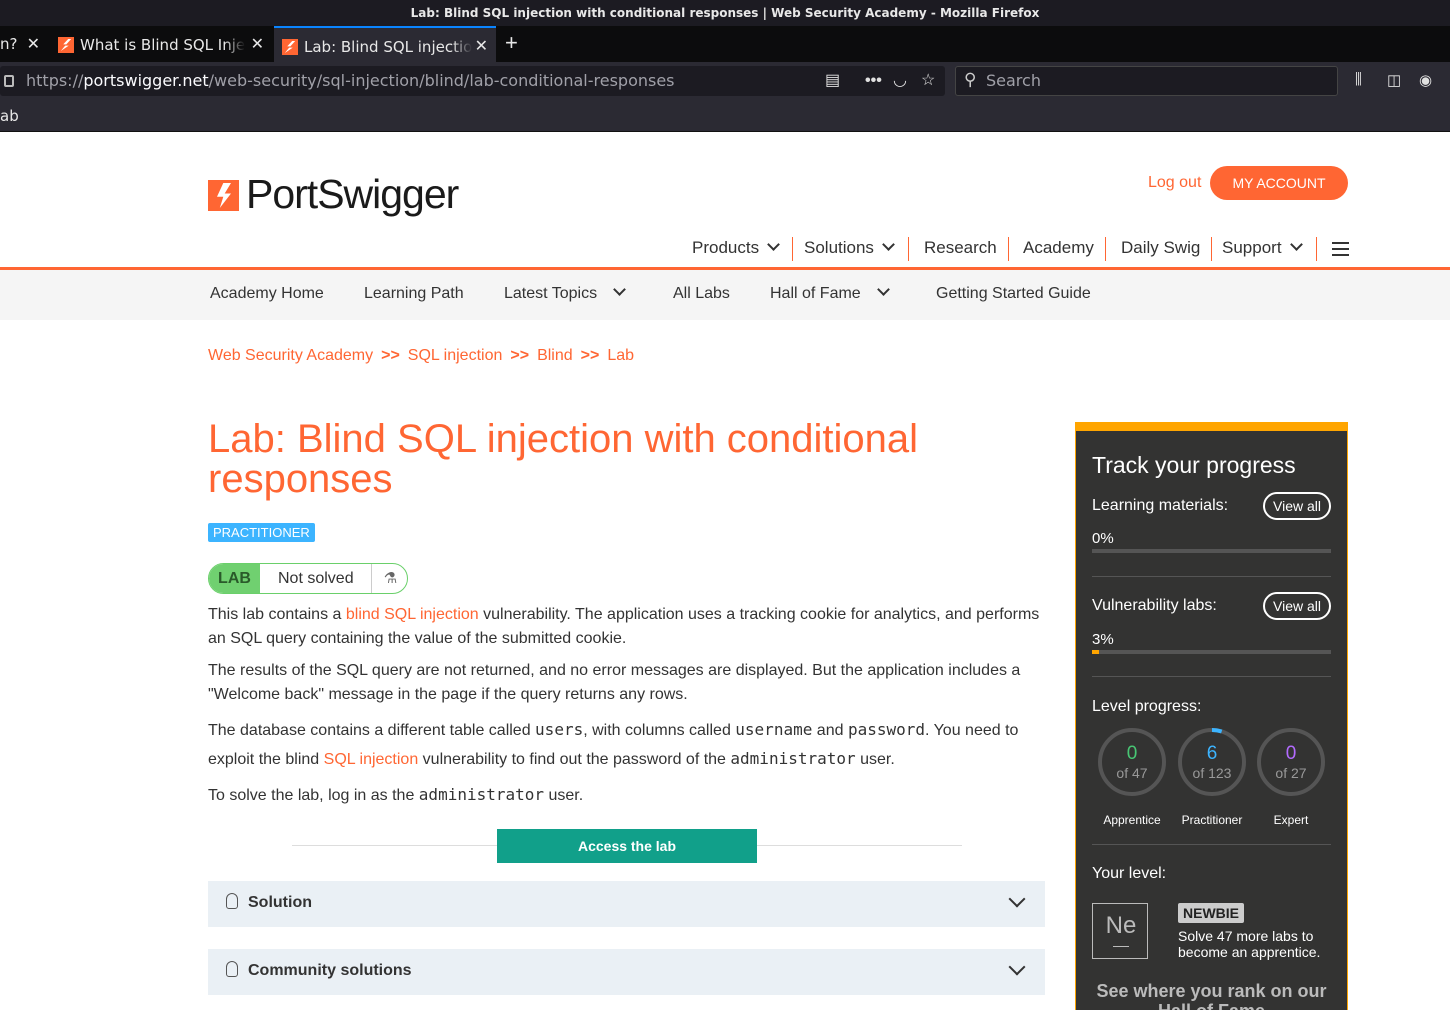 Image resolution: width=1450 pixels, height=1010 pixels. I want to click on pocket-icon: ◡, so click(900, 81).